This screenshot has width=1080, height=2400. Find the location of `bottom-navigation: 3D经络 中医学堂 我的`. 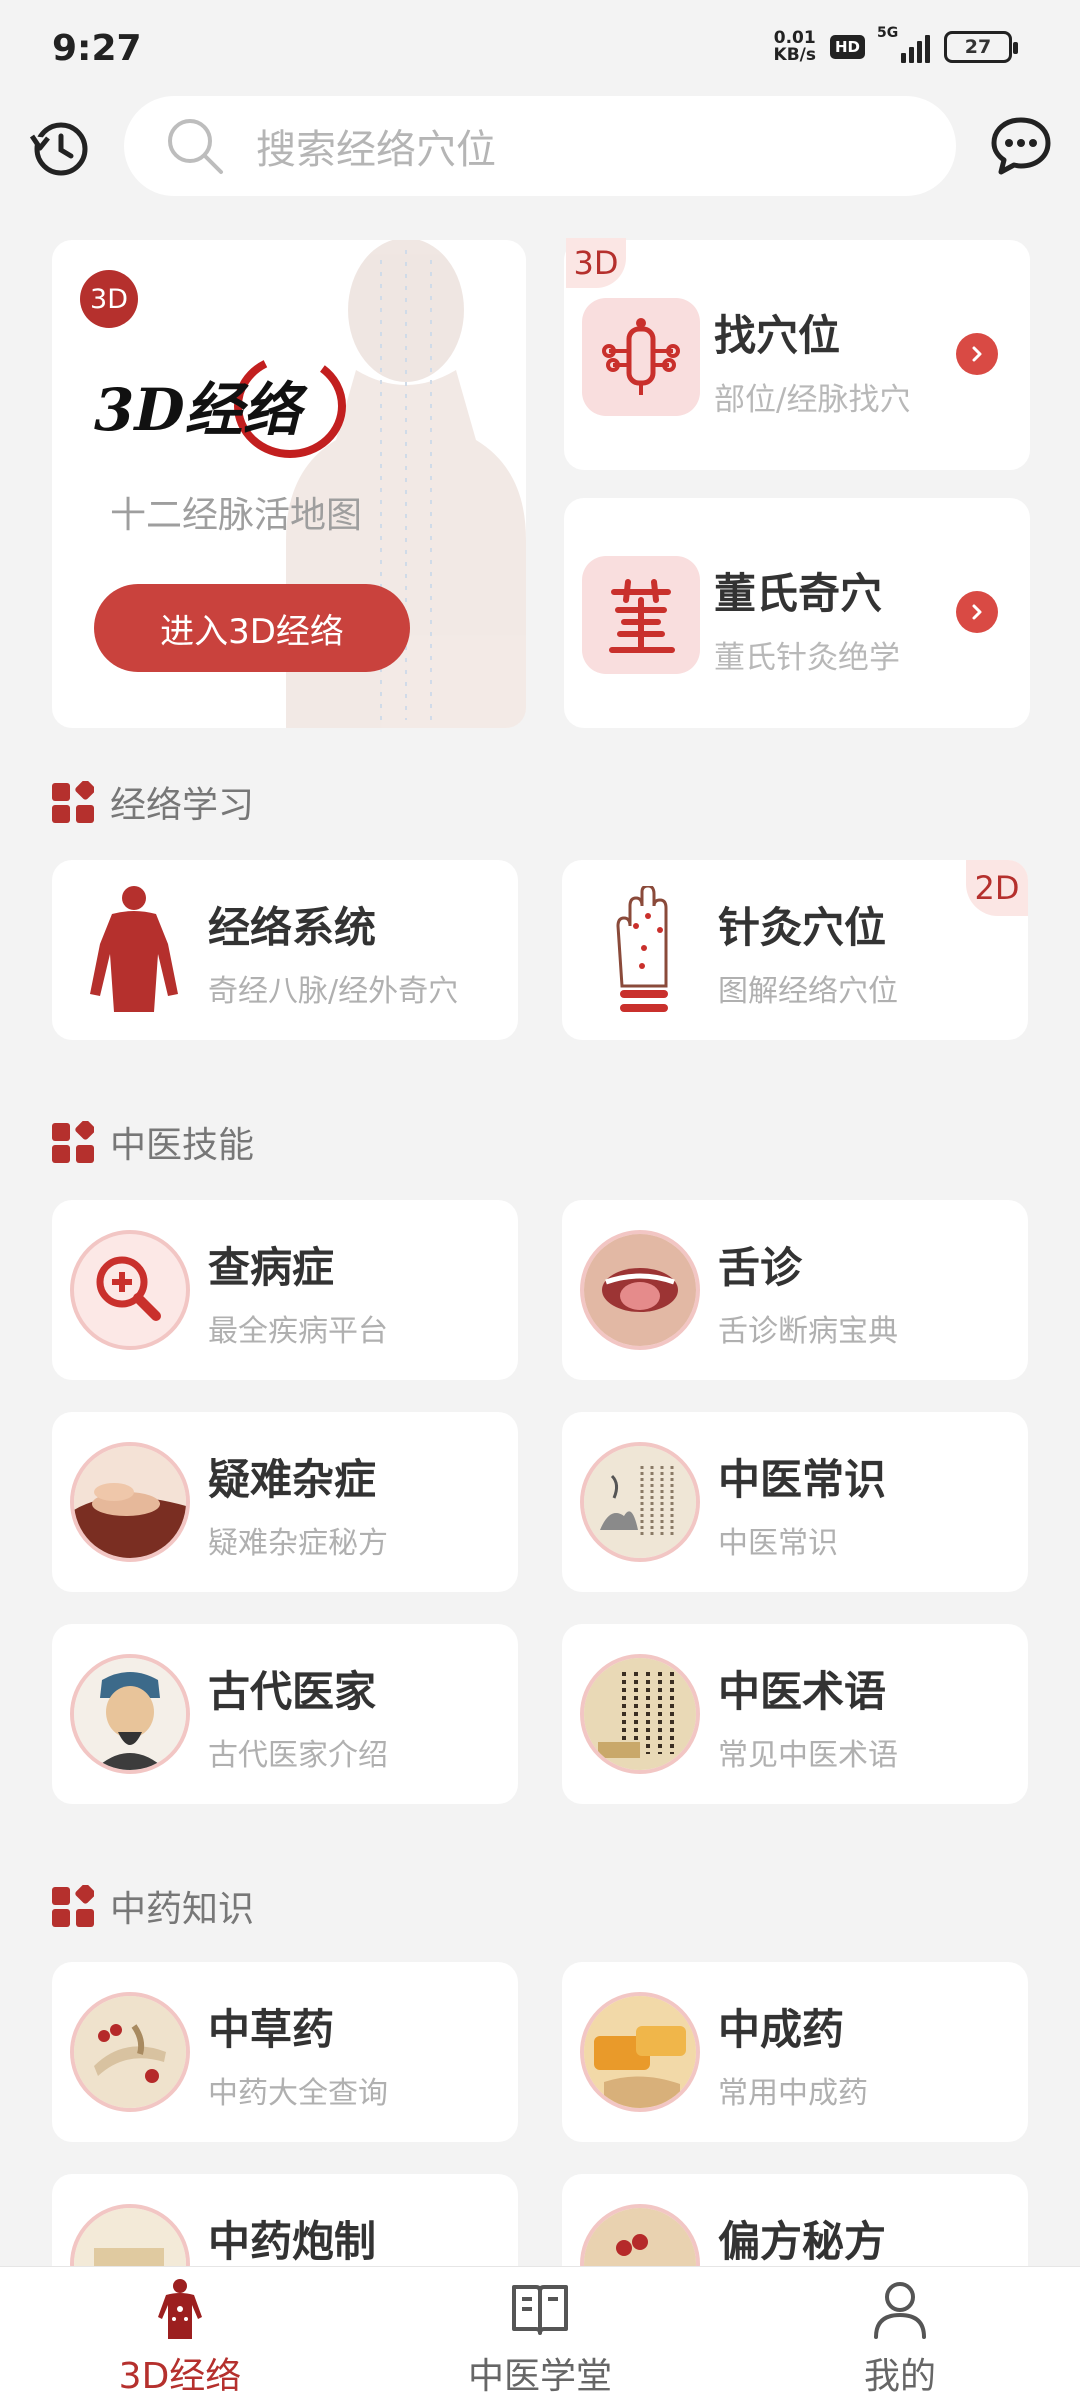

bottom-navigation: 3D经络 中医学堂 我的 is located at coordinates (540, 2333).